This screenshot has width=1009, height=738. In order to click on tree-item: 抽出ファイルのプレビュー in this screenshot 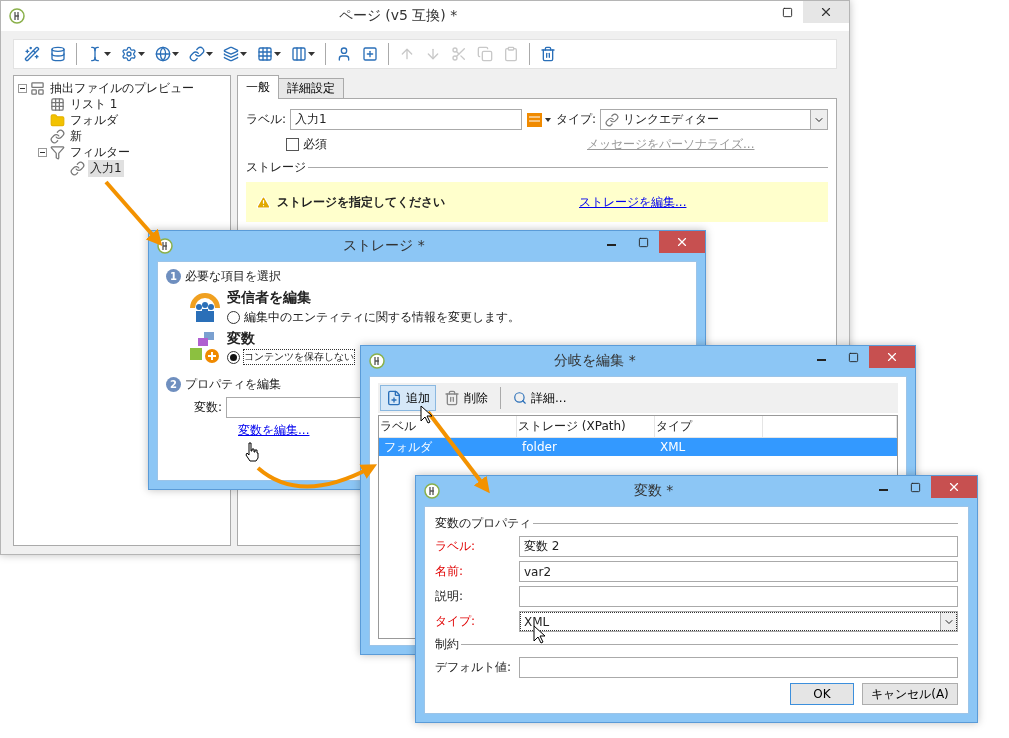, I will do `click(122, 88)`.